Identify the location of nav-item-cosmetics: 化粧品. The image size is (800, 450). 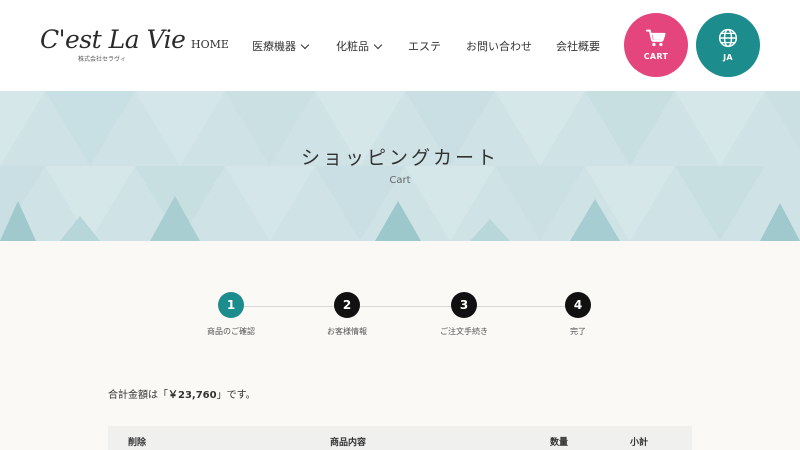
(359, 46).